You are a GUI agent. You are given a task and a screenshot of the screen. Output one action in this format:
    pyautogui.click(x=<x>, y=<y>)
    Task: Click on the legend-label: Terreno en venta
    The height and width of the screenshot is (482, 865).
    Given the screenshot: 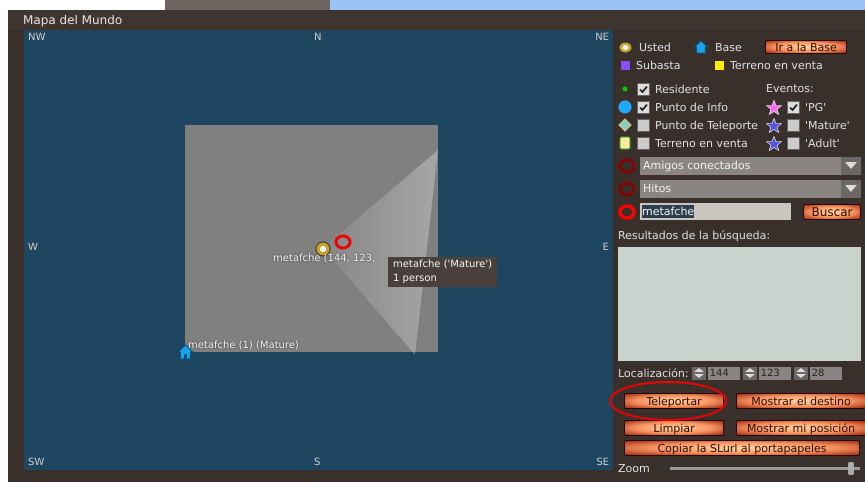 What is the action you would take?
    pyautogui.click(x=776, y=65)
    